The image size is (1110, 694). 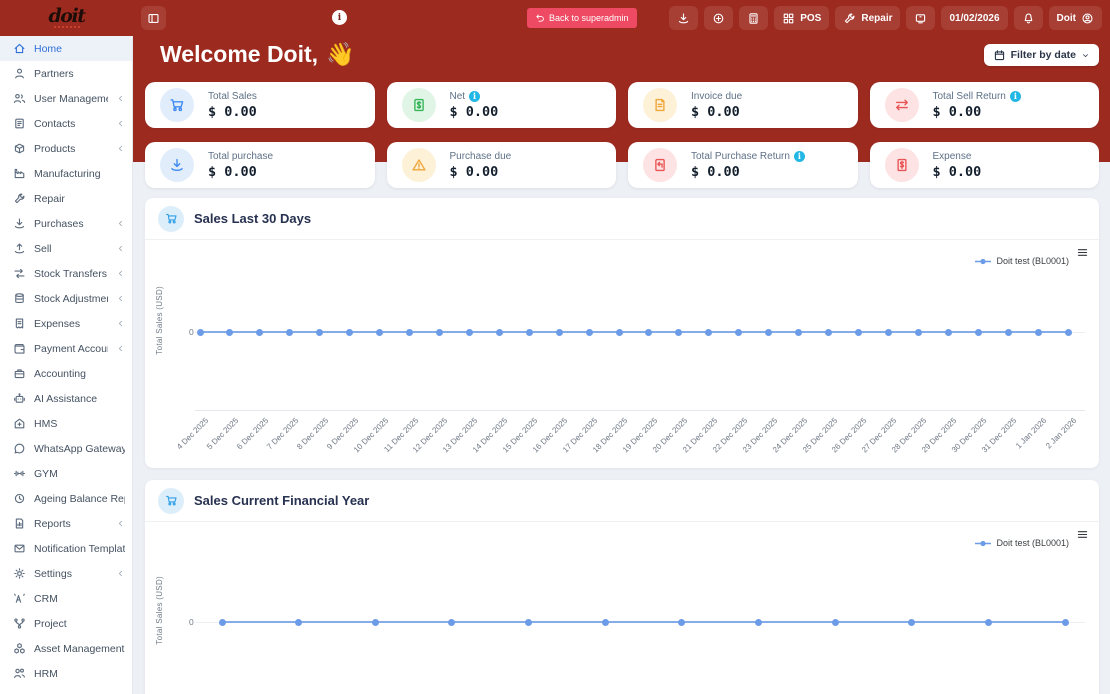 I want to click on sidebar-item-purchases: Purchases, so click(x=66, y=223).